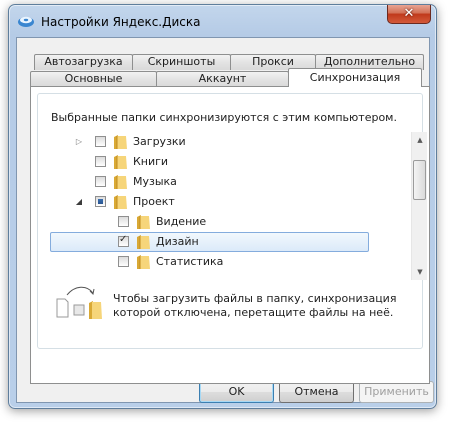 This screenshot has height=432, width=457. Describe the element at coordinates (243, 222) in the screenshot. I see `tree-row-vision: Видение` at that location.